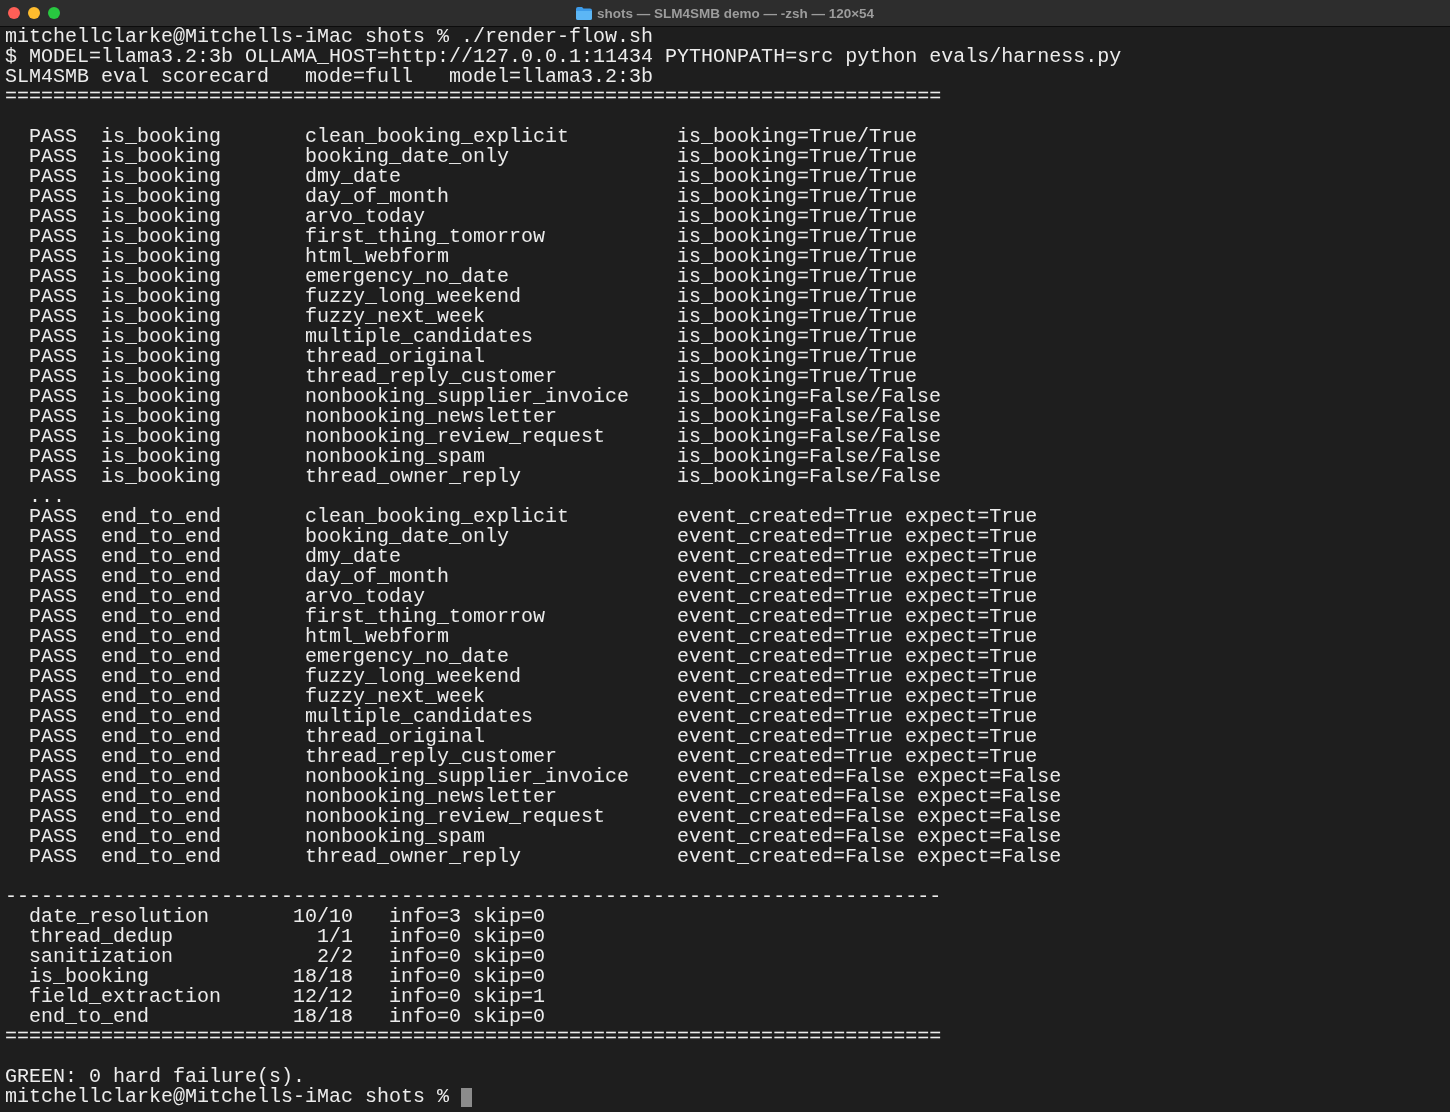 This screenshot has height=1112, width=1450. What do you see at coordinates (155, 1077) in the screenshot?
I see `verdict-text: GREEN: 0 hard failure(s).` at bounding box center [155, 1077].